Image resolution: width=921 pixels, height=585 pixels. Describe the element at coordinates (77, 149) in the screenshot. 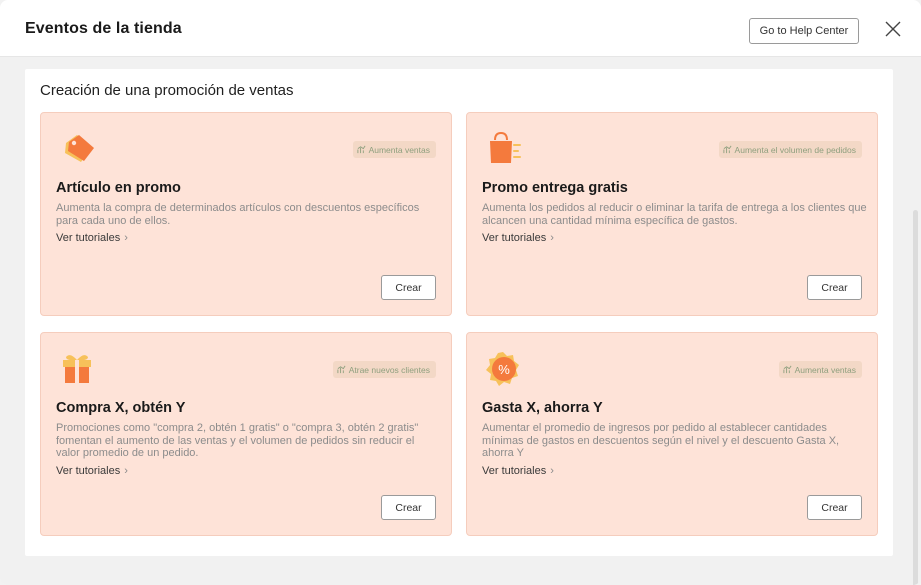

I see `tag-icon` at that location.